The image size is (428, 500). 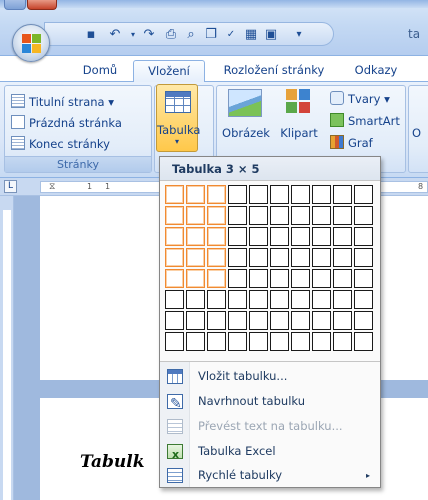 I want to click on print-icon: ⎙, so click(x=171, y=35).